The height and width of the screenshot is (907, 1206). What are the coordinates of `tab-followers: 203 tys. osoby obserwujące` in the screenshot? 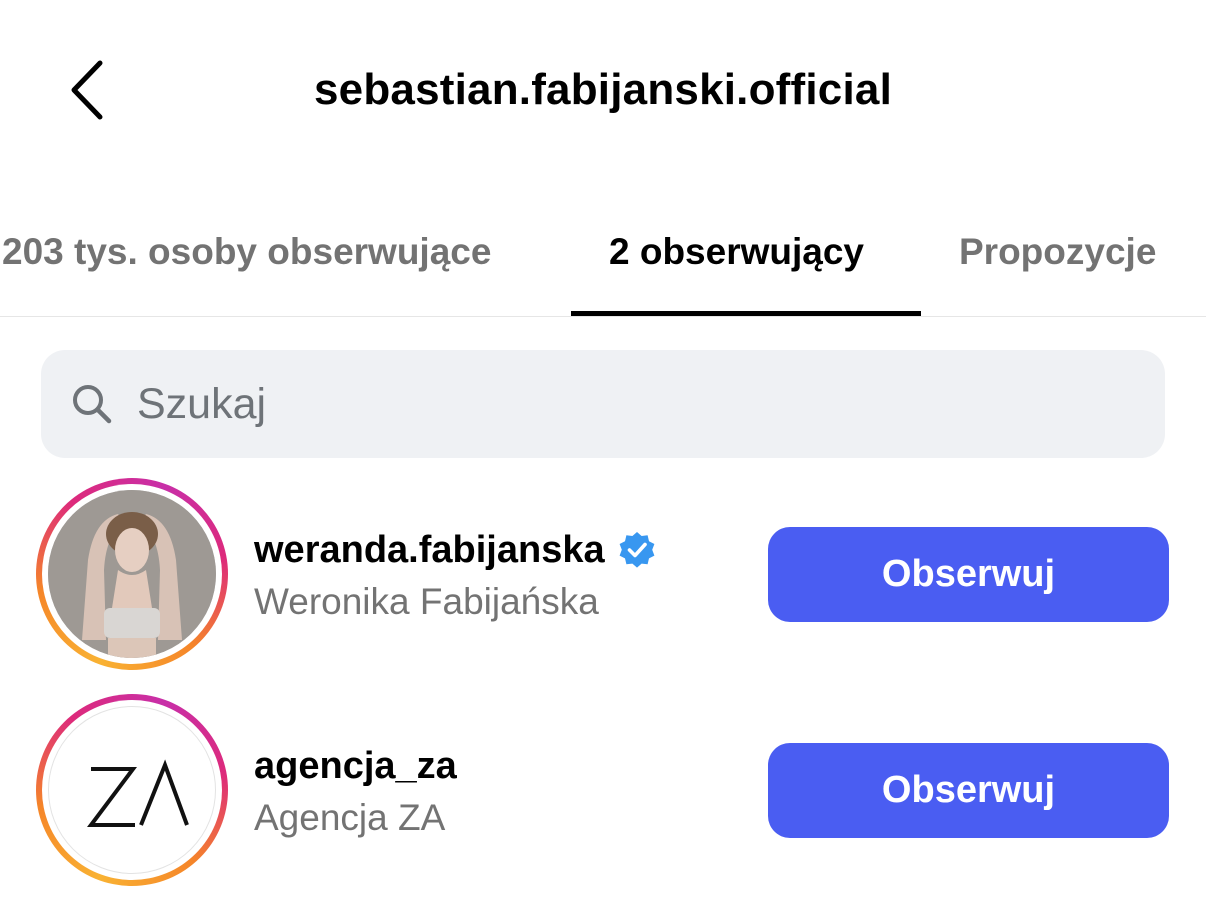 It's located at (246, 252).